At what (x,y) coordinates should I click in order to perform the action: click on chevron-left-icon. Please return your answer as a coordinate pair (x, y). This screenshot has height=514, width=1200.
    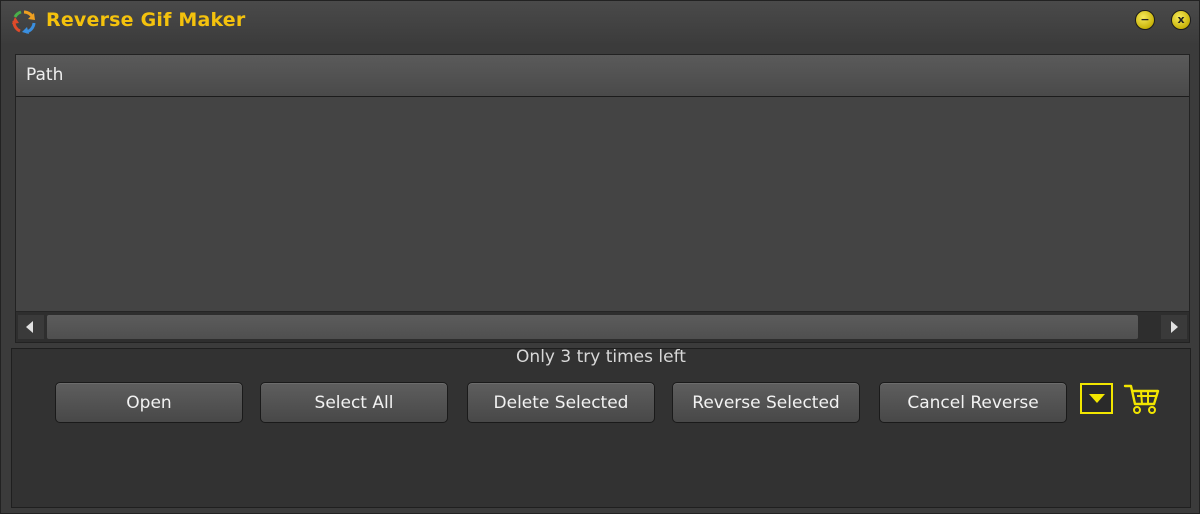
    Looking at the image, I should click on (29, 327).